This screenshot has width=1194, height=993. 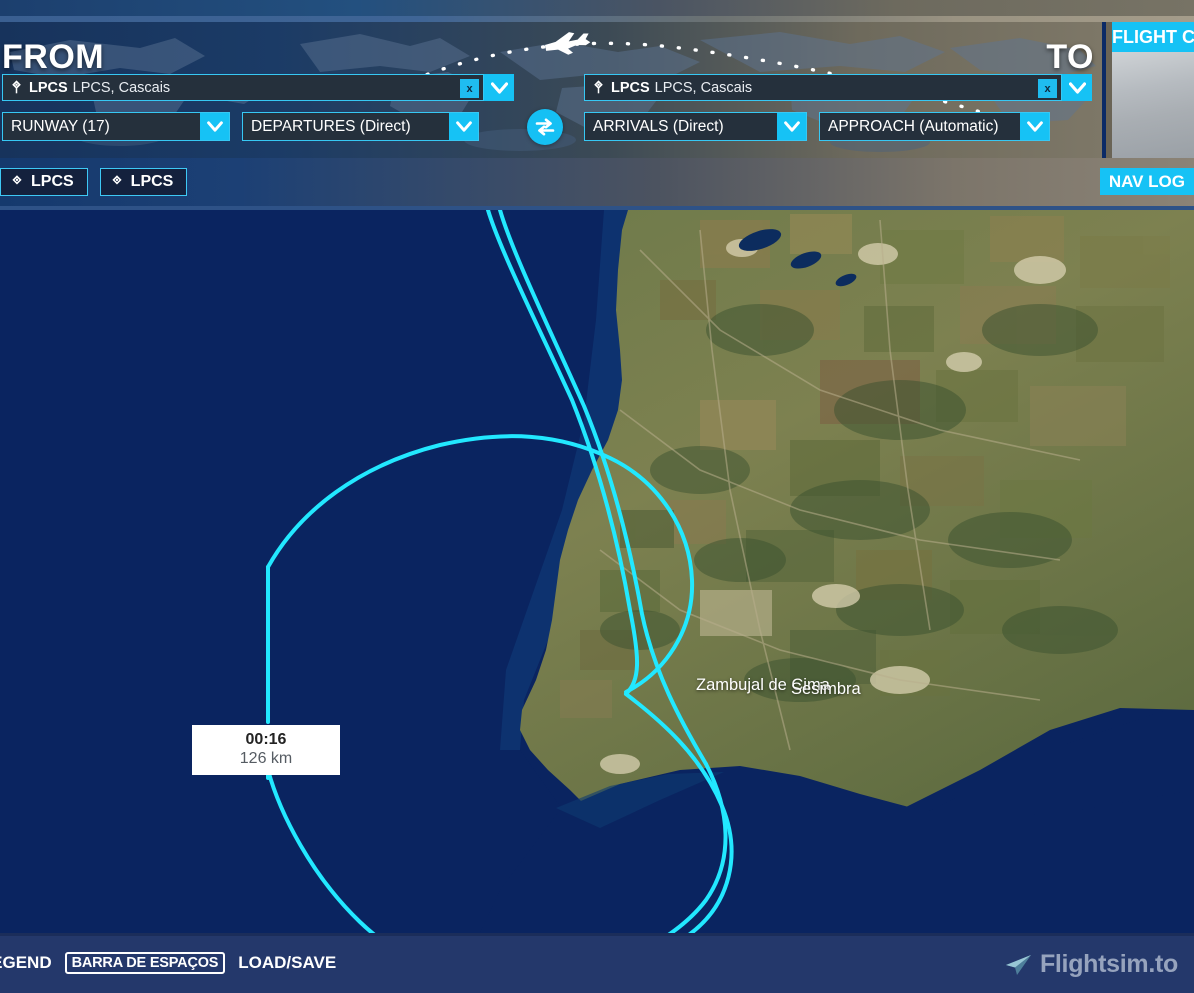 What do you see at coordinates (266, 758) in the screenshot?
I see `route-distance: 126 km` at bounding box center [266, 758].